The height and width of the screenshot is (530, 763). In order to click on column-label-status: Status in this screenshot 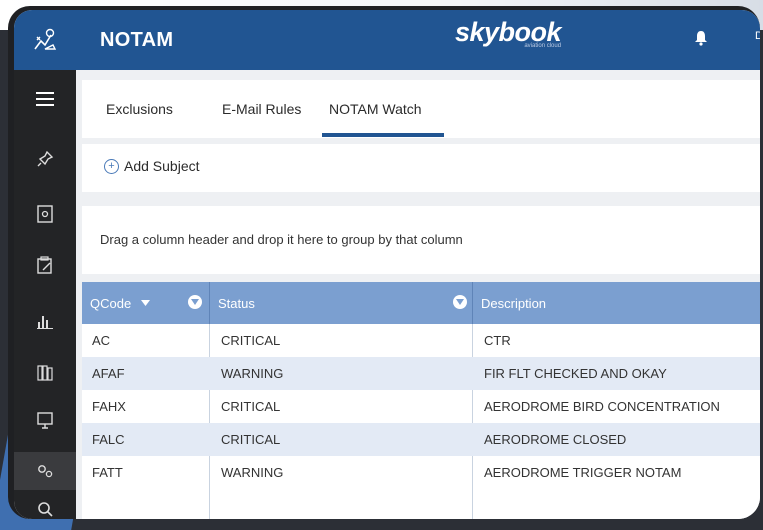, I will do `click(236, 303)`.